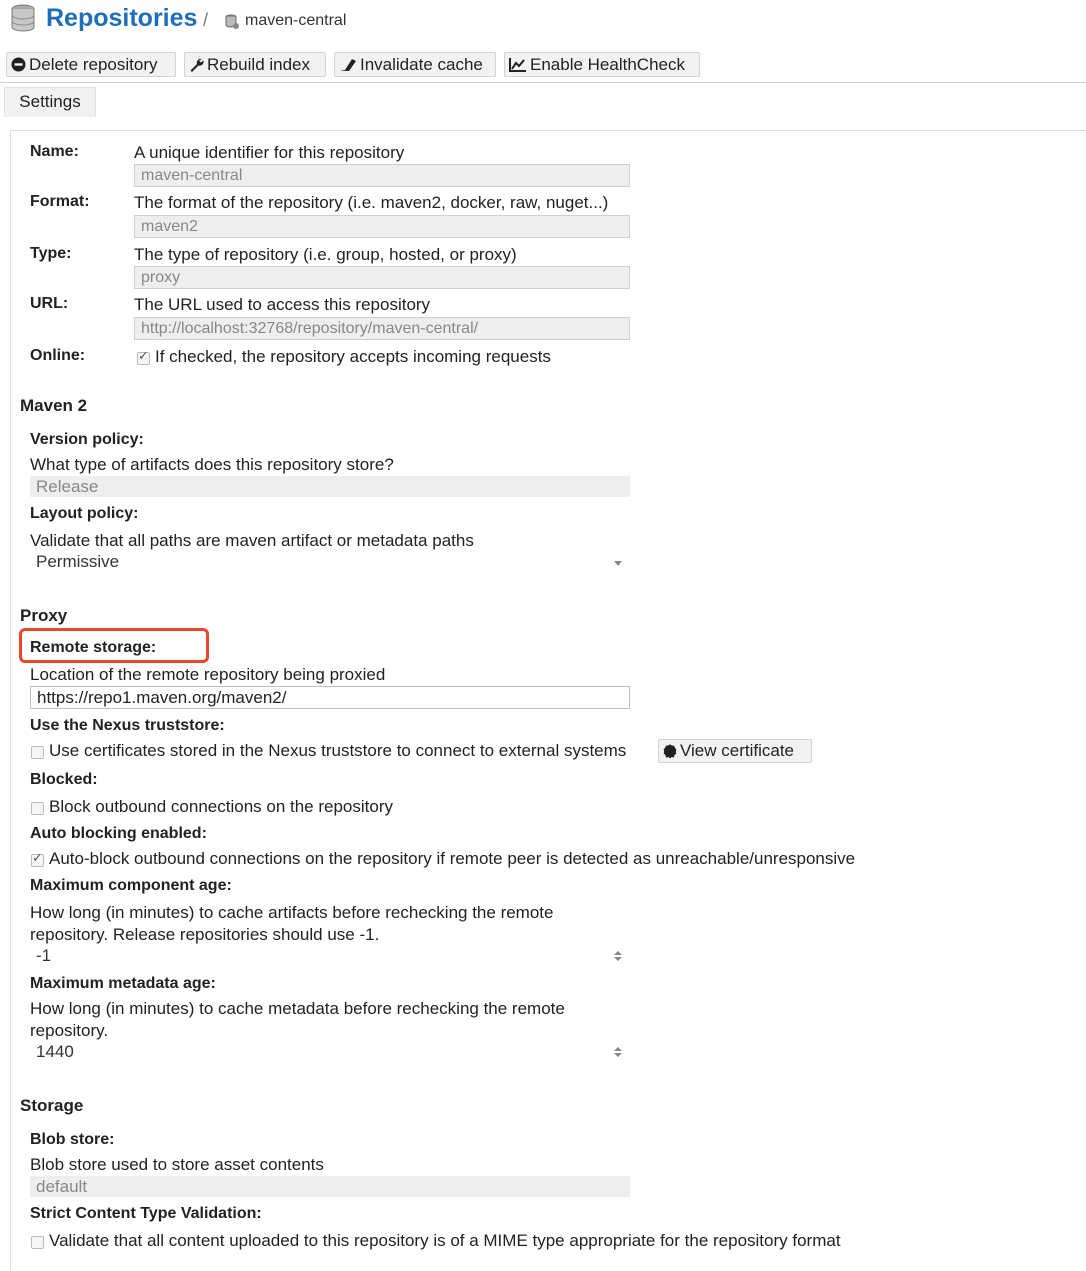 The height and width of the screenshot is (1271, 1086). Describe the element at coordinates (87, 439) in the screenshot. I see `version-policy-label: Version policy:` at that location.